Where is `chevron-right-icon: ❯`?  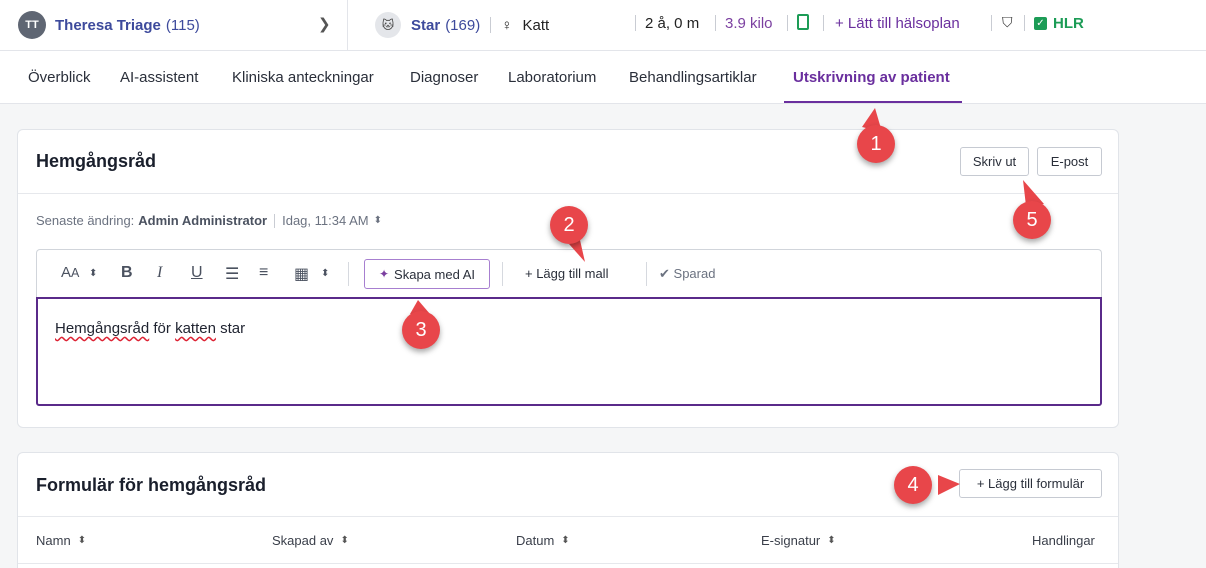 chevron-right-icon: ❯ is located at coordinates (324, 24).